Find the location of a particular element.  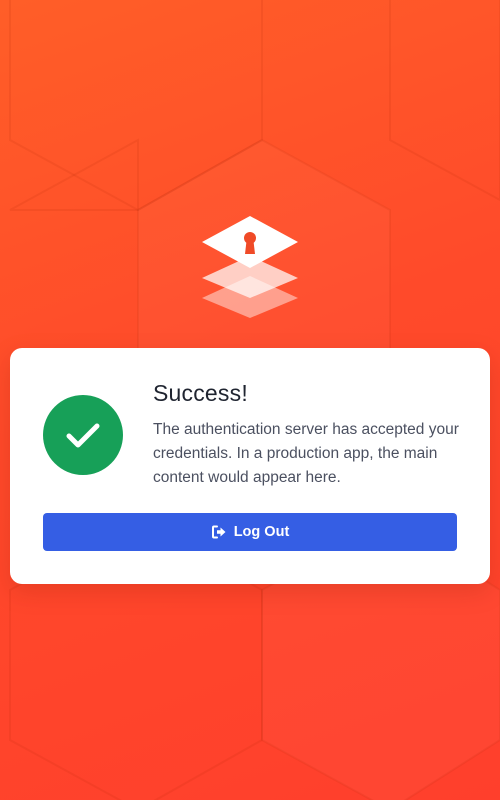

log-out-button: Log Out is located at coordinates (250, 532).